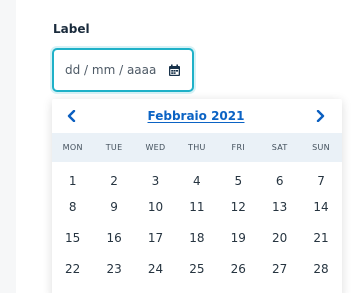 The height and width of the screenshot is (293, 361). I want to click on weekday-thu: THU, so click(197, 147).